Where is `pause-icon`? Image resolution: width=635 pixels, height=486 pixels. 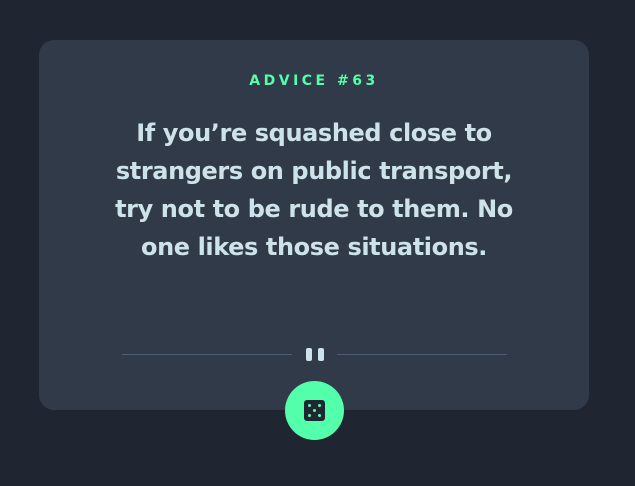
pause-icon is located at coordinates (315, 354).